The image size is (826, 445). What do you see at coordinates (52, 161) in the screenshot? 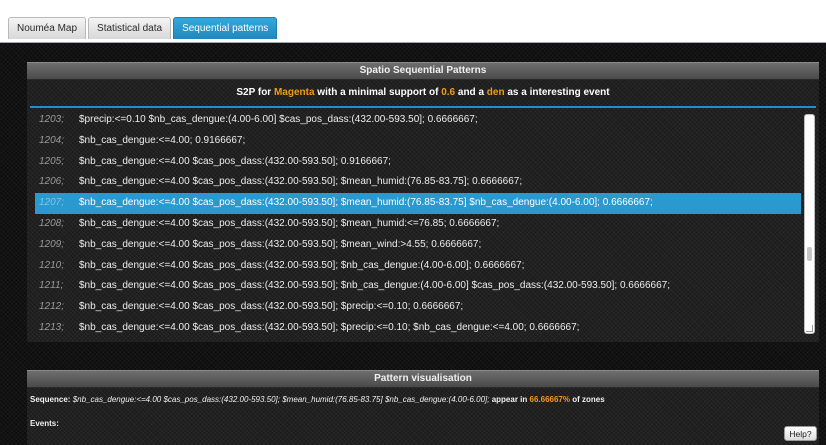
I see `pattern-number: 1205;` at bounding box center [52, 161].